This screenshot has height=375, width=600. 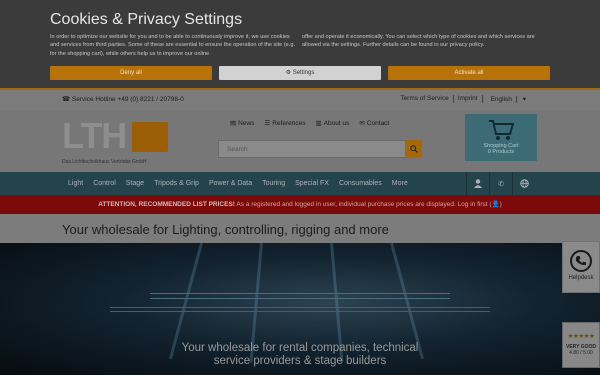 I want to click on search-button, so click(x=413, y=149).